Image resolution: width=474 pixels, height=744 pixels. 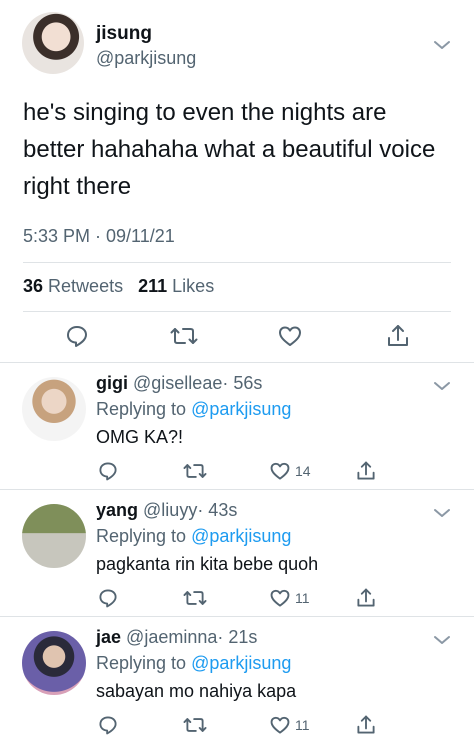 I want to click on reply-header: yang @liuyy· 43s, so click(x=166, y=510).